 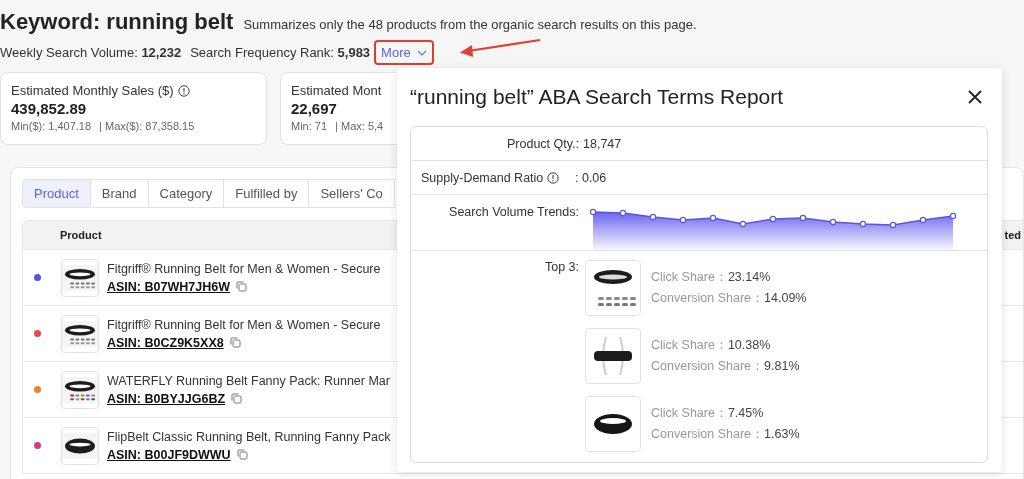 I want to click on tab: Category, so click(x=186, y=193).